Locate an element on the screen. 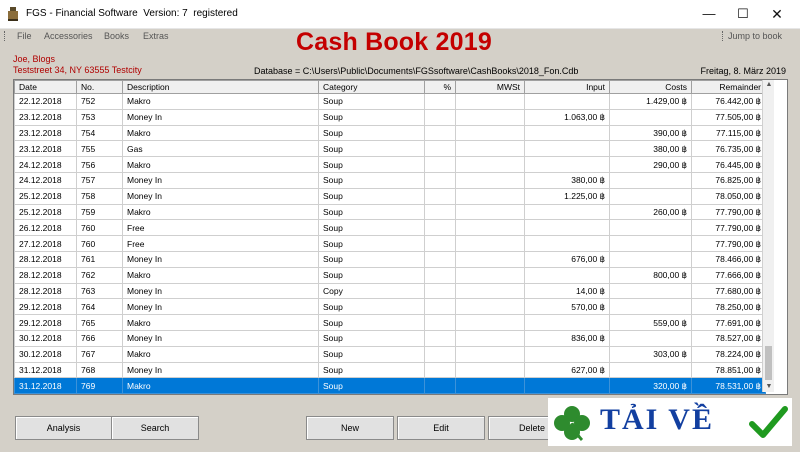 This screenshot has height=452, width=800. column-header-number: No. is located at coordinates (99, 87).